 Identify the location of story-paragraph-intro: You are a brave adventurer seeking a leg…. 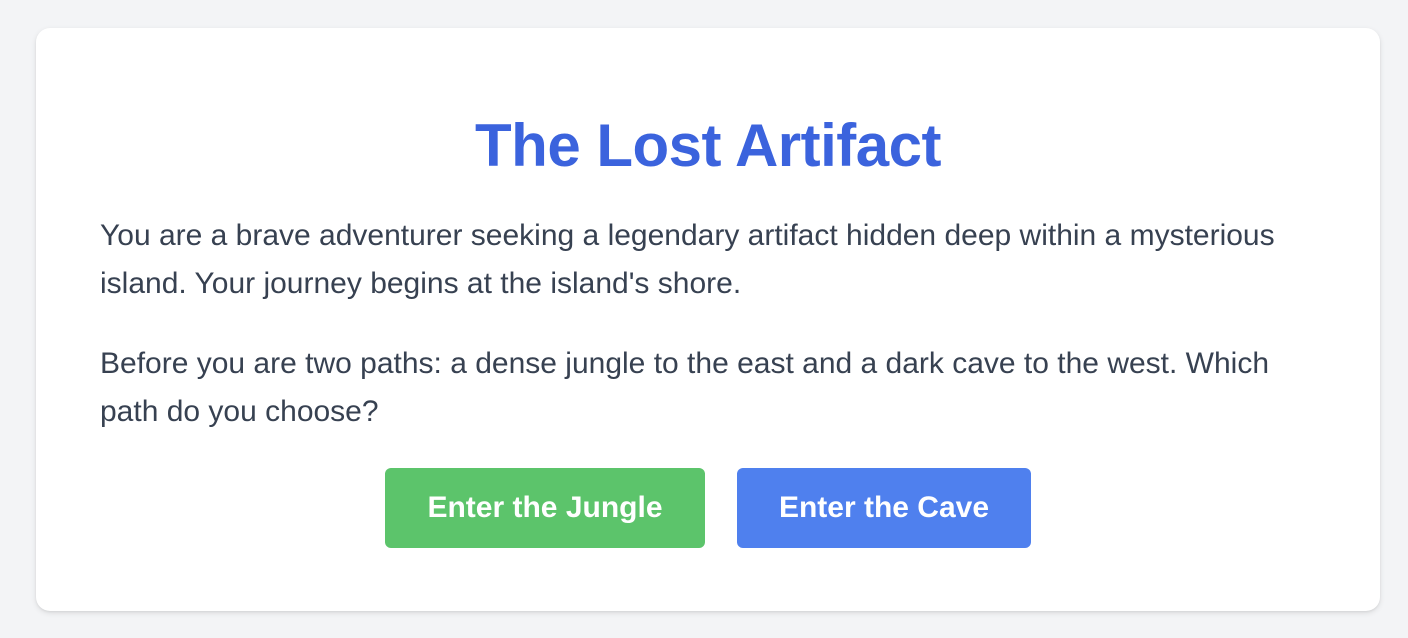
(687, 259).